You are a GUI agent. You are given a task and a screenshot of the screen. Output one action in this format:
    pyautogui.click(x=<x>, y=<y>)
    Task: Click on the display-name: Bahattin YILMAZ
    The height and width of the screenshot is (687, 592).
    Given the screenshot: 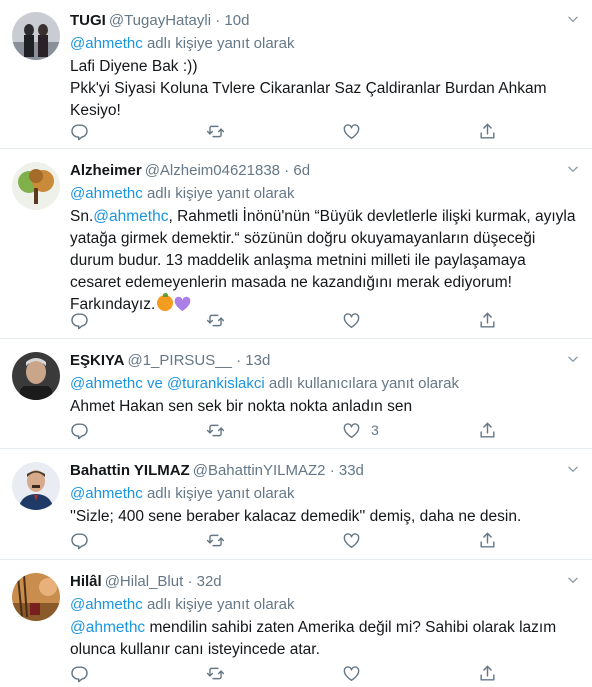 What is the action you would take?
    pyautogui.click(x=130, y=470)
    